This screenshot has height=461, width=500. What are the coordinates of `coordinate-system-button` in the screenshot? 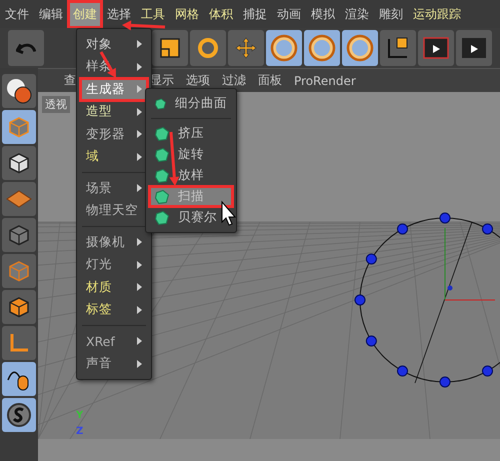 It's located at (398, 48).